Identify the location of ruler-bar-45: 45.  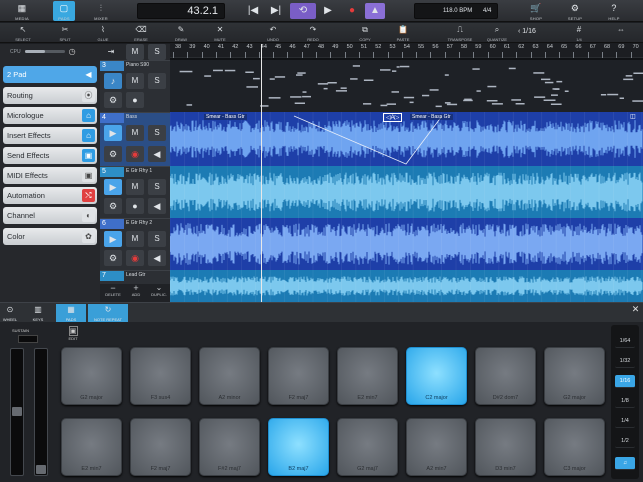
(277, 51).